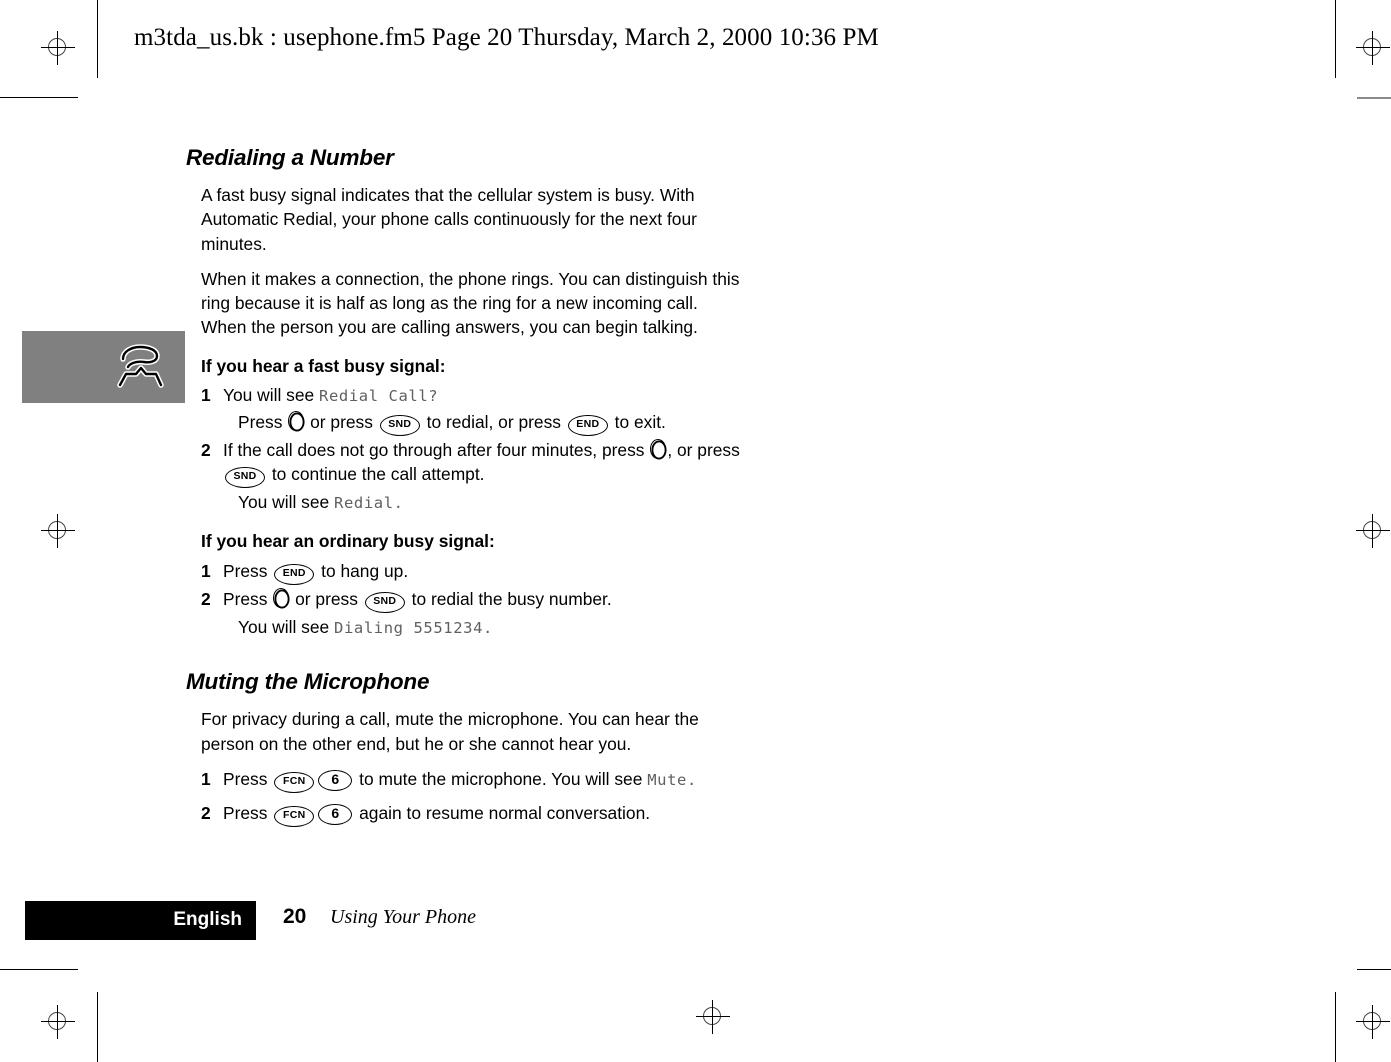 Image resolution: width=1391 pixels, height=1062 pixels. I want to click on crop-line-bottom-left-vertical, so click(97, 1027).